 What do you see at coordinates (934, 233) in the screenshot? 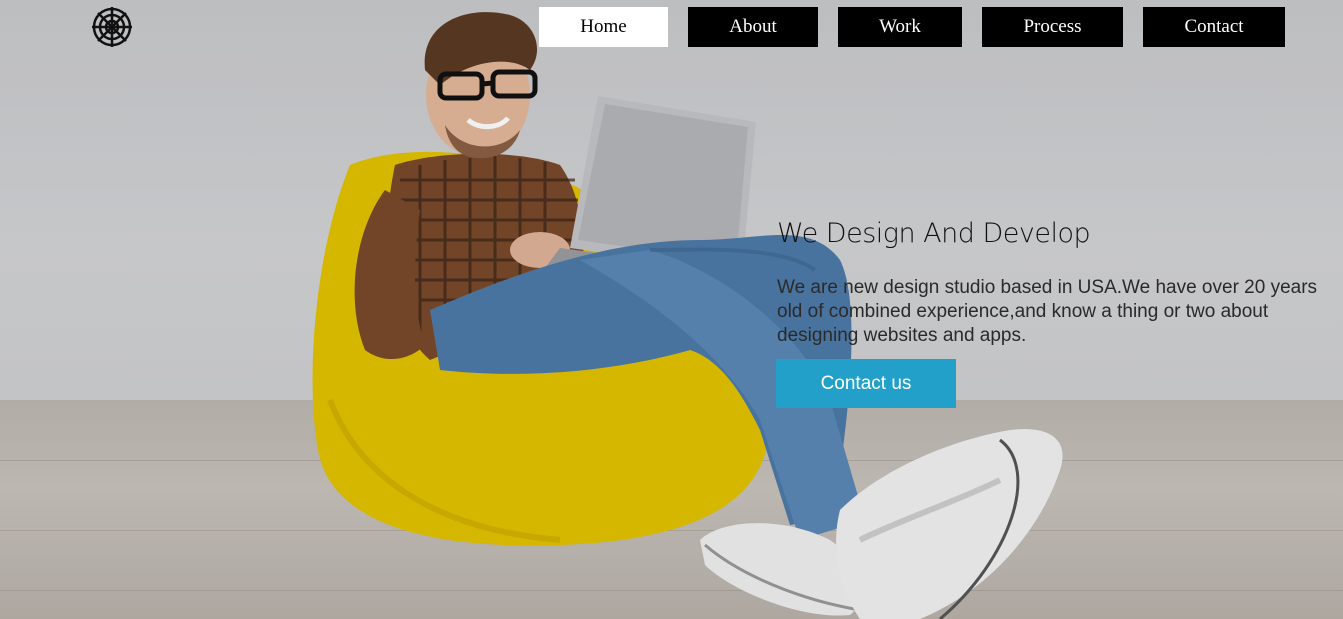
I see `hero-headline: We Design And Develop` at bounding box center [934, 233].